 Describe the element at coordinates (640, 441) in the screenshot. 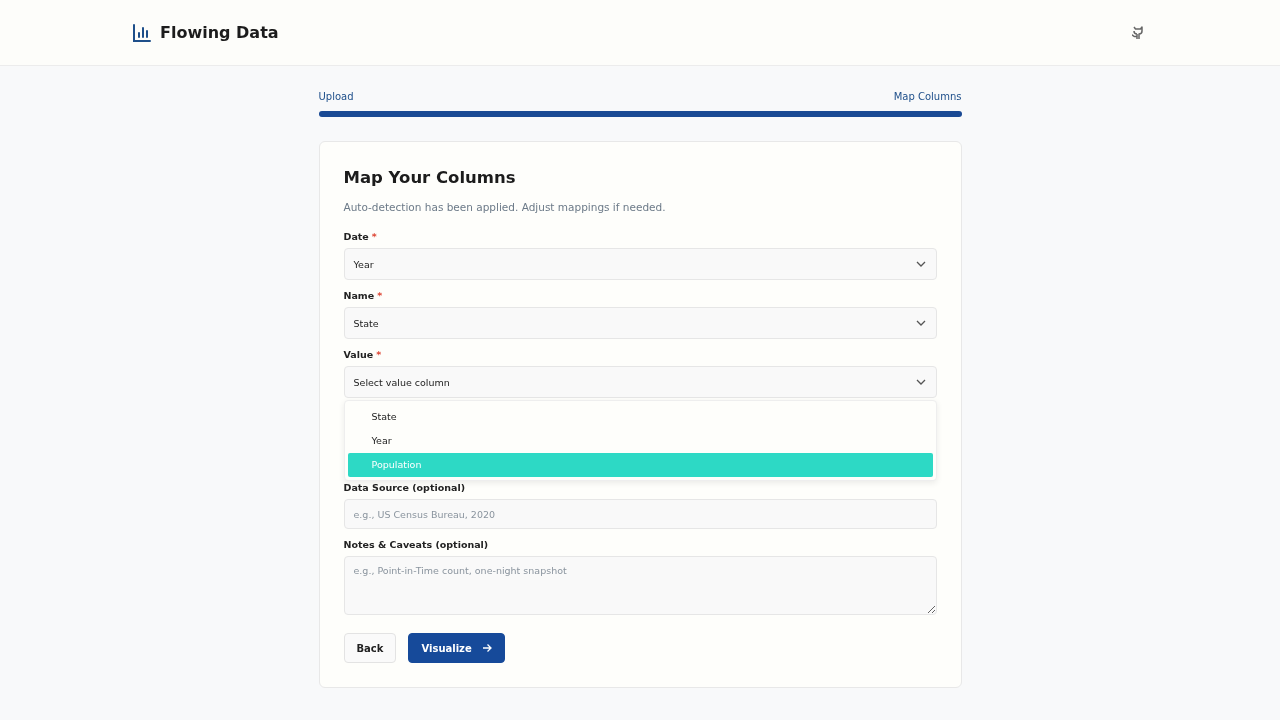

I see `dropdown-option: Year` at that location.